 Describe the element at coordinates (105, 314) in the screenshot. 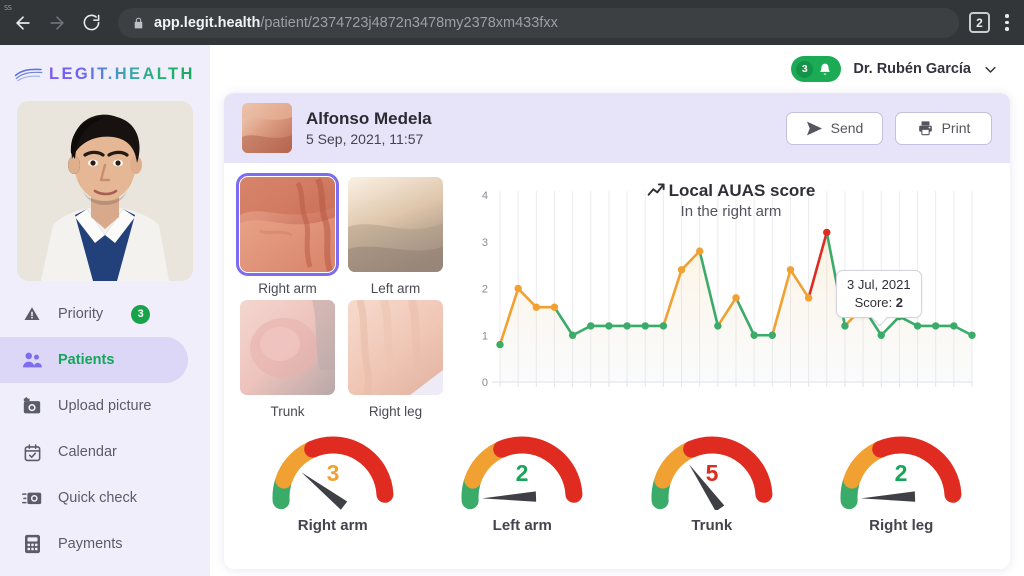

I see `sidebar-item-priority: Priority 3` at that location.